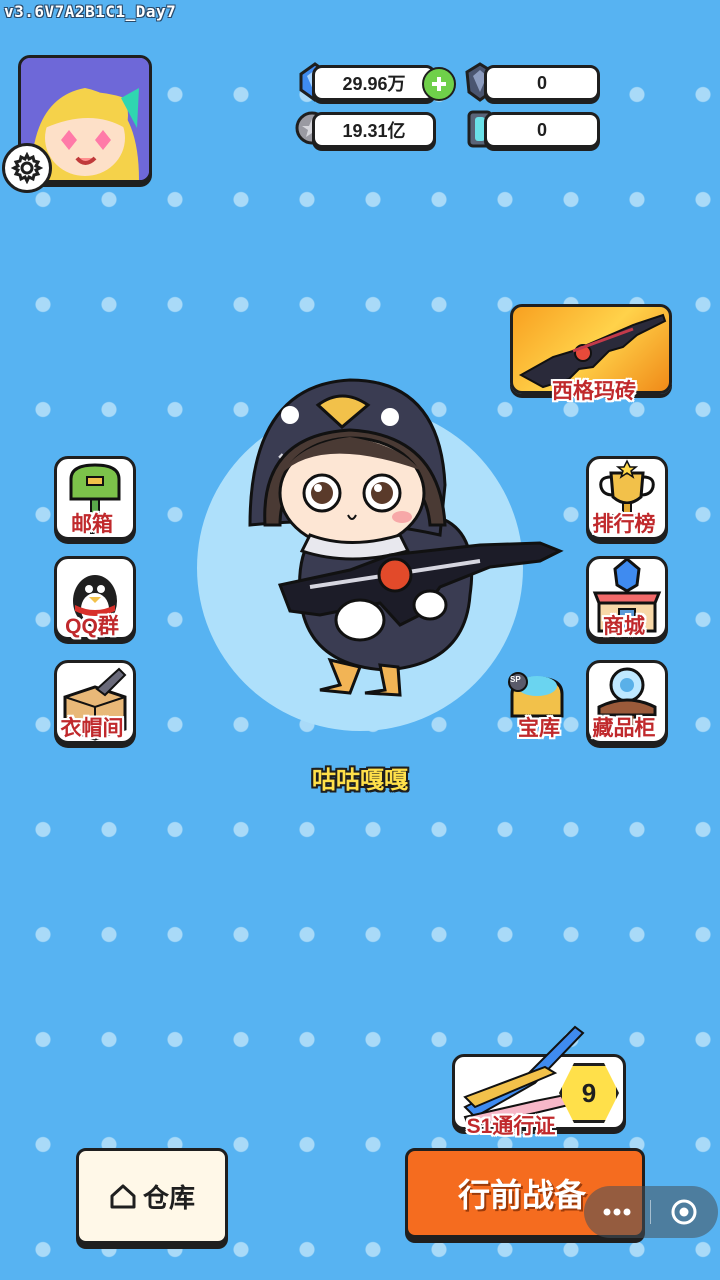 Image resolution: width=720 pixels, height=1280 pixels. I want to click on gems-counter: 29.96万, so click(374, 83).